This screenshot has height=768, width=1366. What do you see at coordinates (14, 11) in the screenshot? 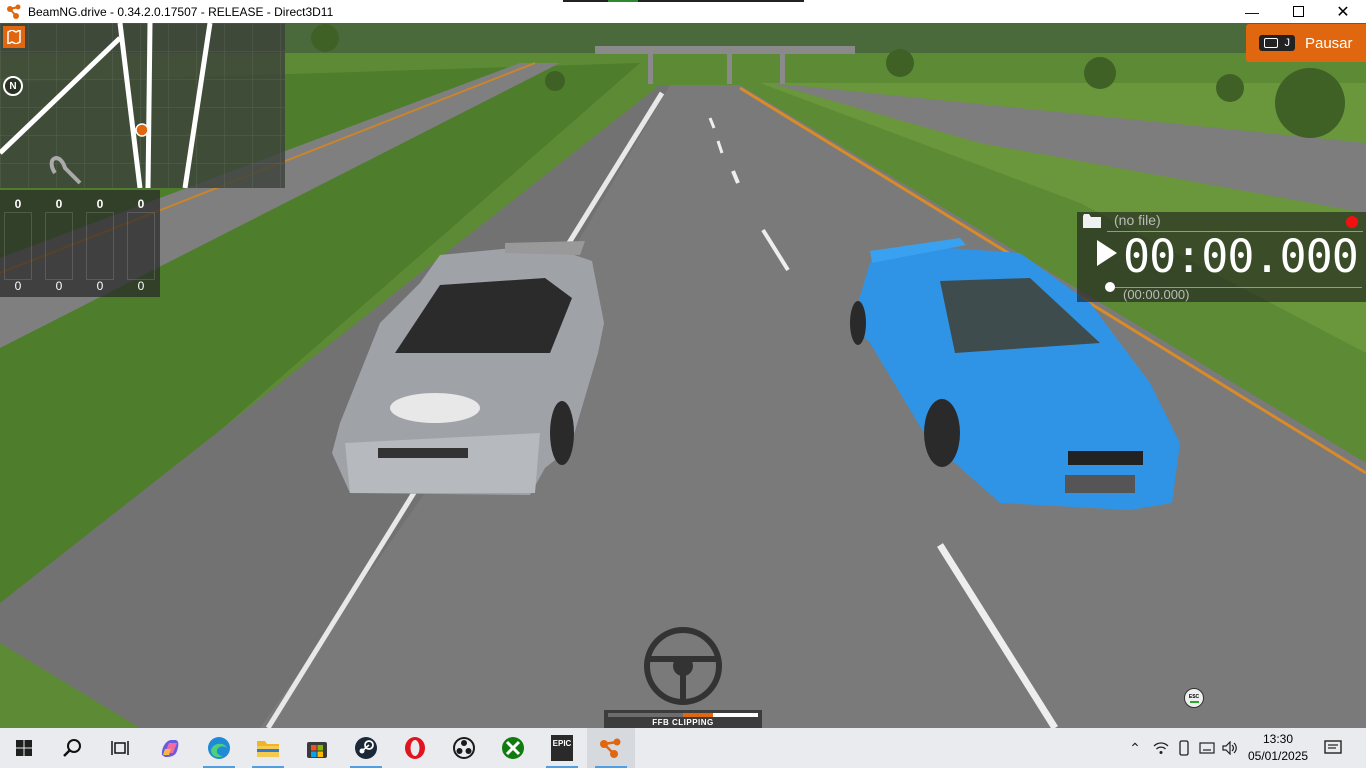
I see `beamng-app-icon` at bounding box center [14, 11].